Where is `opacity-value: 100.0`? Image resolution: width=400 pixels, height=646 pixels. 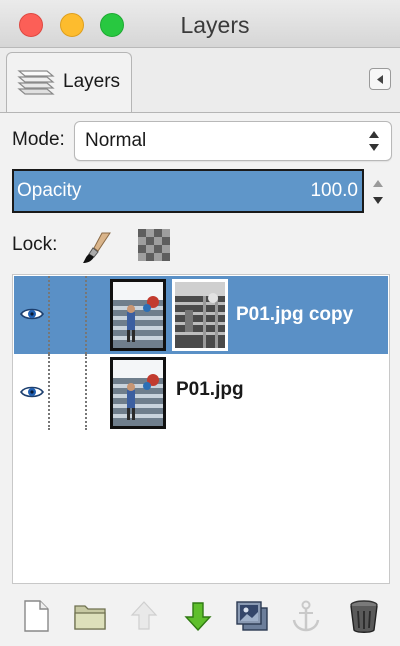 opacity-value: 100.0 is located at coordinates (334, 190).